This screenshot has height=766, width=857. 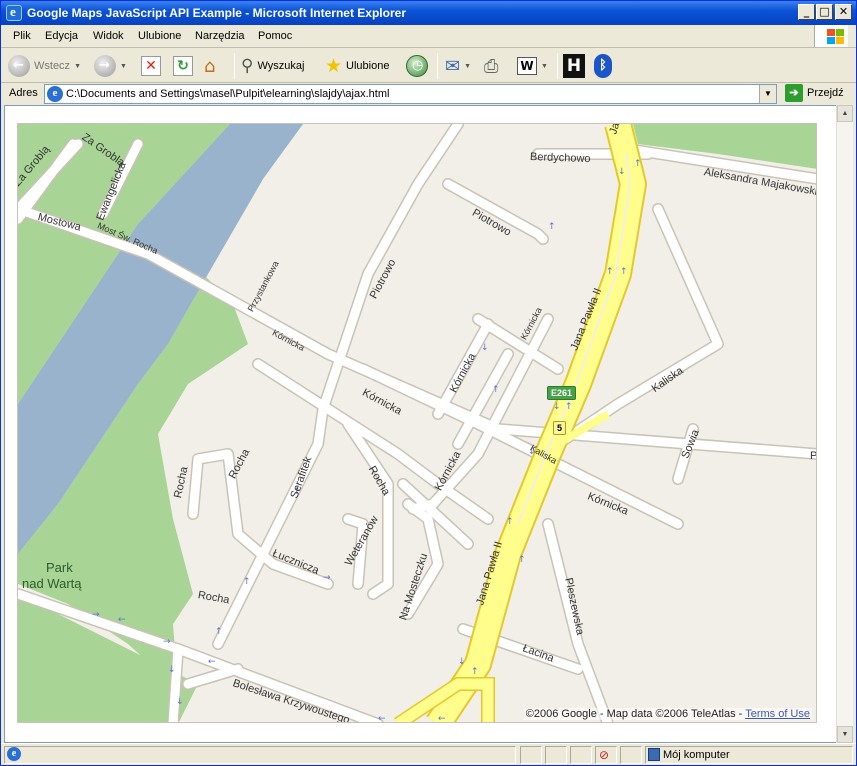 What do you see at coordinates (52, 583) in the screenshot?
I see `park-label: nad Wartą` at bounding box center [52, 583].